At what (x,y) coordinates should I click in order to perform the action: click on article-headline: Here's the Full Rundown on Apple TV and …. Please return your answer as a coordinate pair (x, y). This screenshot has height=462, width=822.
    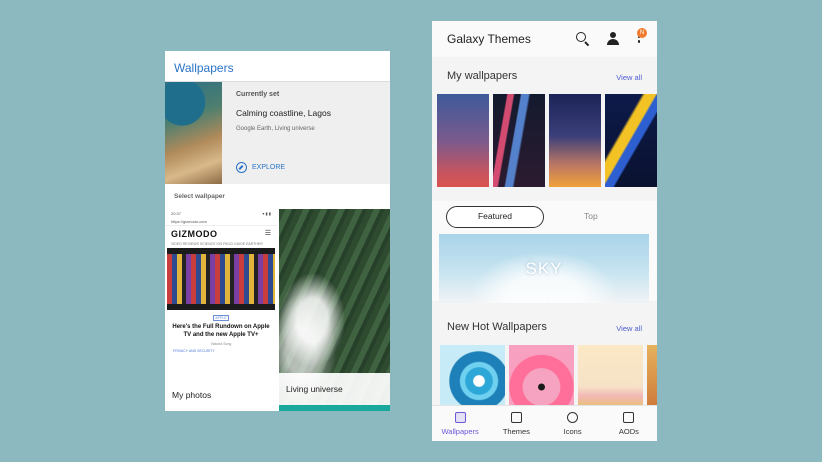
    Looking at the image, I should click on (221, 331).